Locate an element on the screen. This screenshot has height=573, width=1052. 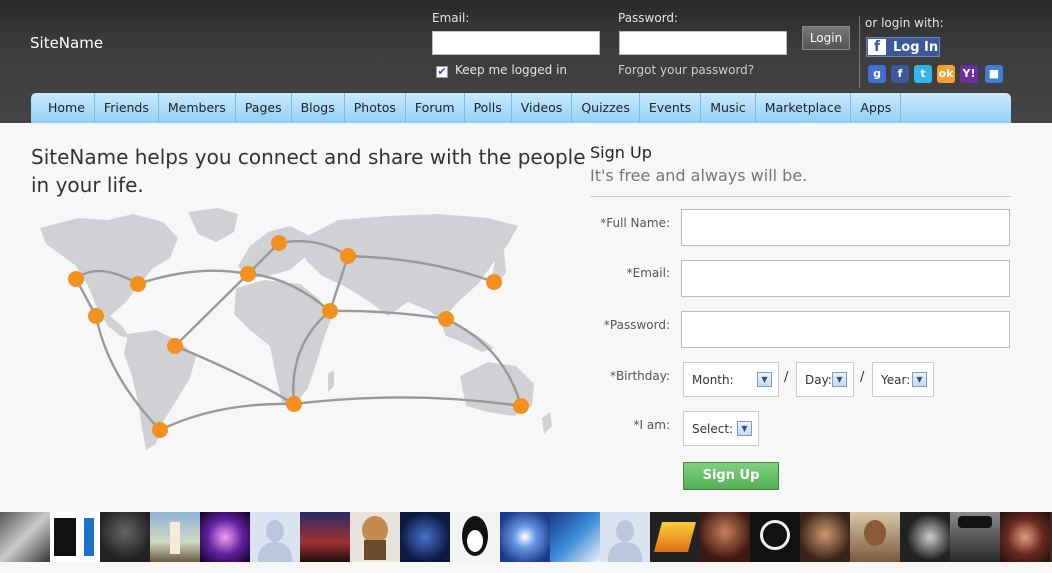
signup-subtitle: It's free and always will be. is located at coordinates (699, 175).